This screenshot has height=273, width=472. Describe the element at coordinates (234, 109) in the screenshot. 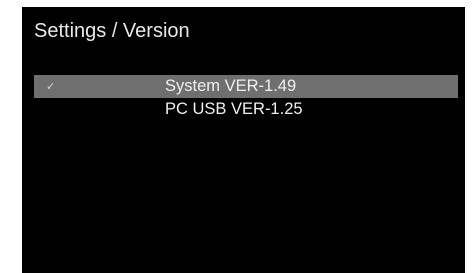

I see `menu-item-label: PC USB VER-1.25` at that location.